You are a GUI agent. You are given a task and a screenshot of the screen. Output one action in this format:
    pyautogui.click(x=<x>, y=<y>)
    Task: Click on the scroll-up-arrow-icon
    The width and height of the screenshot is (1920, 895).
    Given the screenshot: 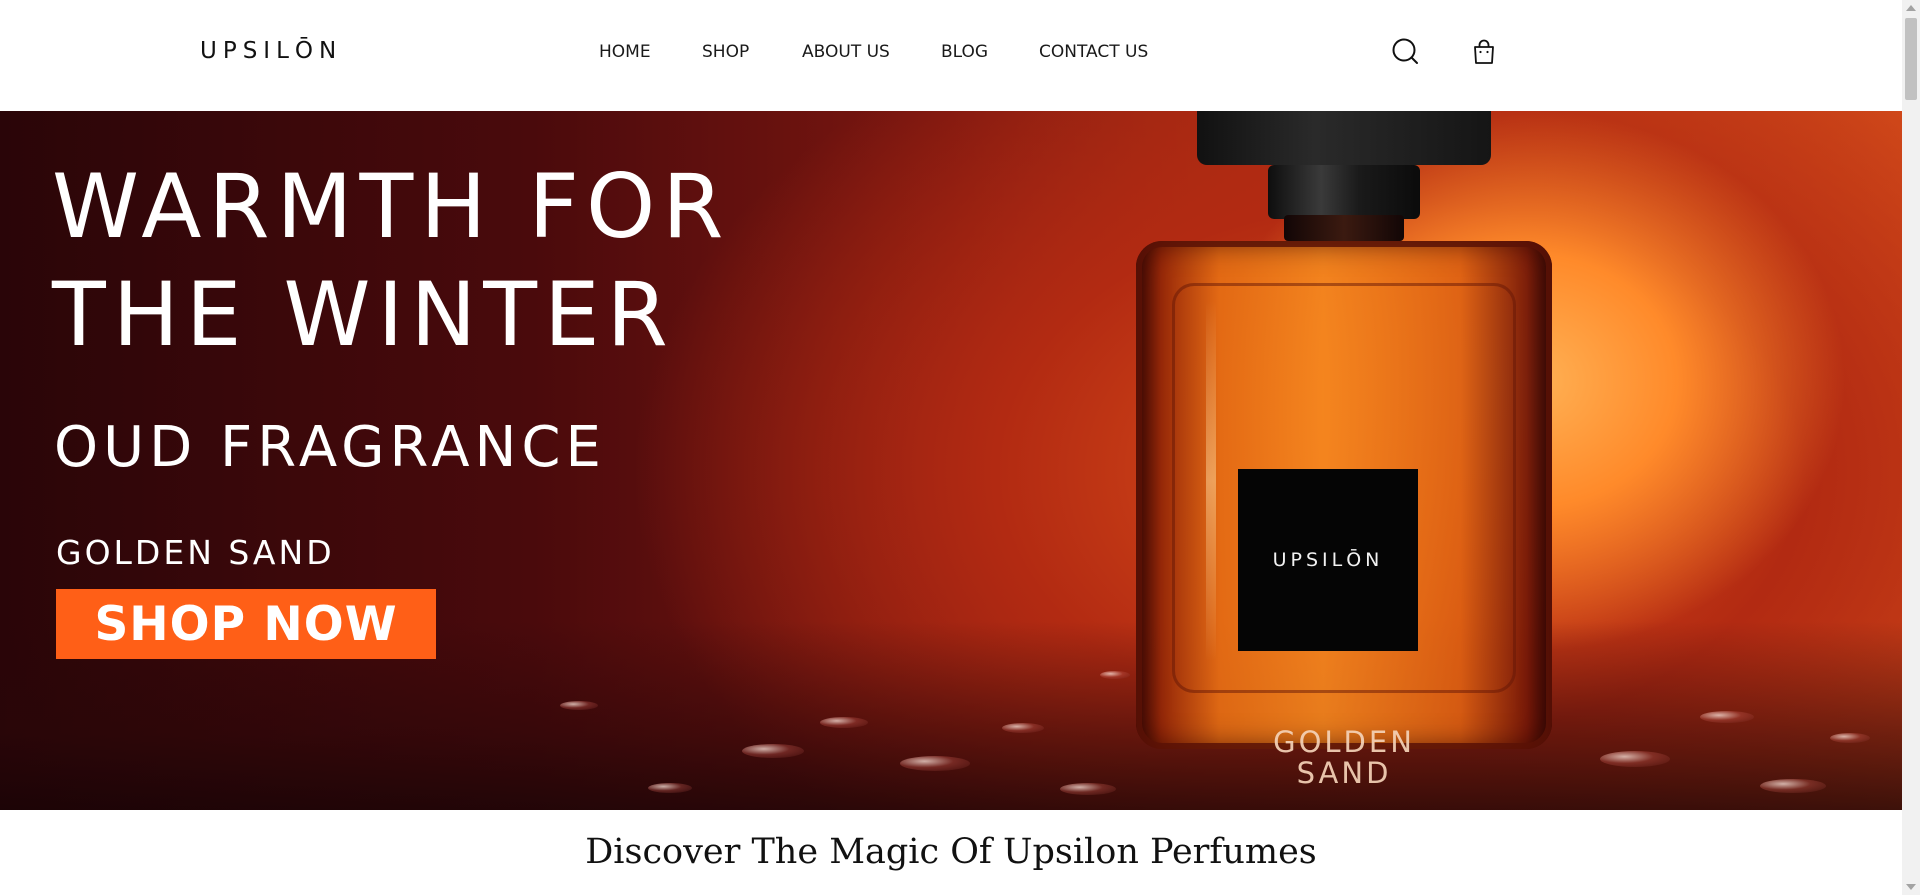 What is the action you would take?
    pyautogui.click(x=1911, y=8)
    